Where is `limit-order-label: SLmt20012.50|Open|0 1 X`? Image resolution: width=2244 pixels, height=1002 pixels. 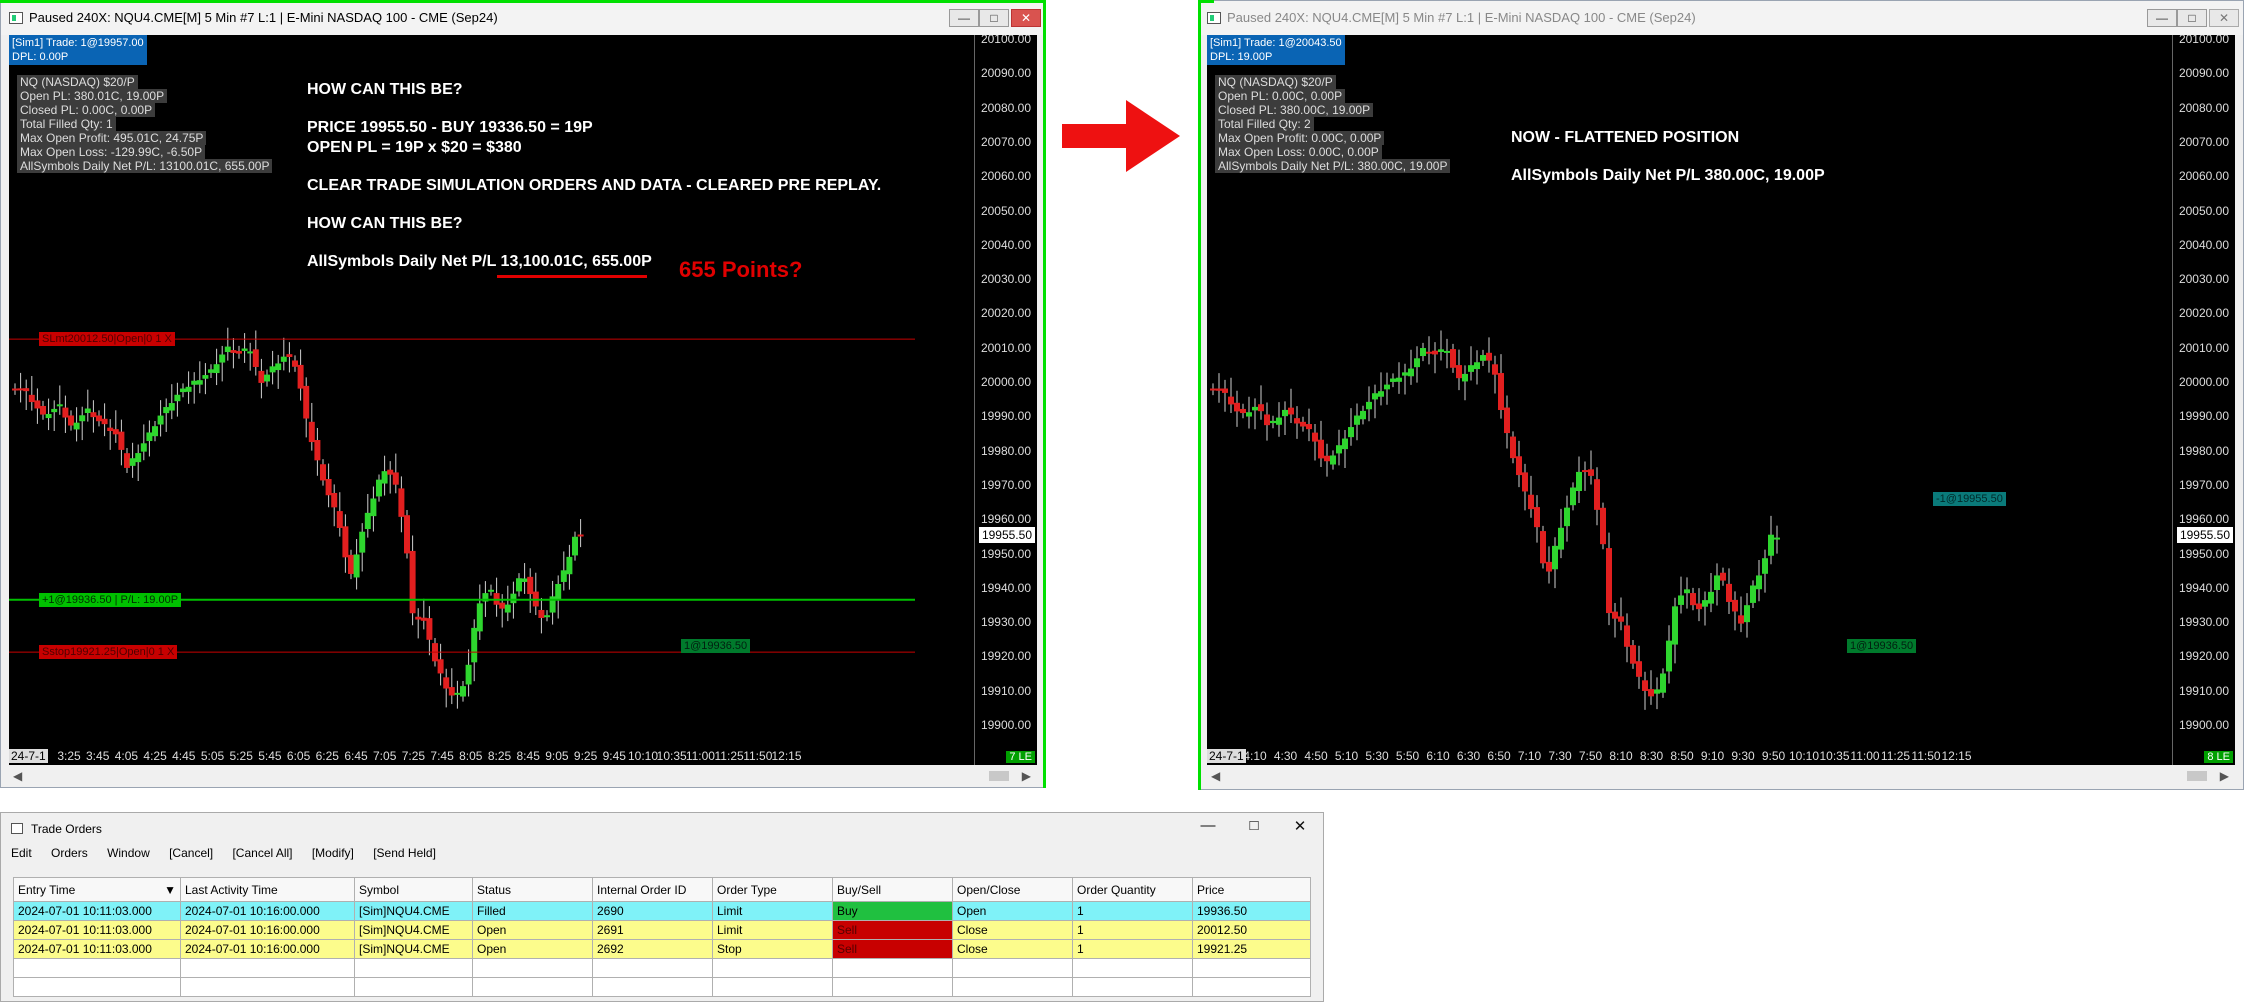
limit-order-label: SLmt20012.50|Open|0 1 X is located at coordinates (107, 339).